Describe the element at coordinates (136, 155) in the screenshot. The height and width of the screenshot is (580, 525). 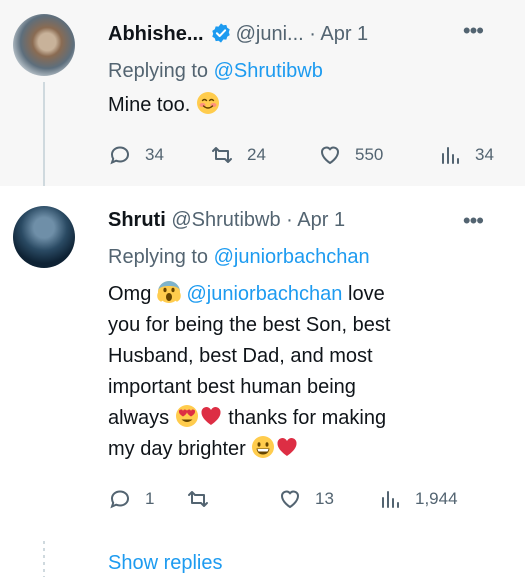
I see `reply-button: 34` at that location.